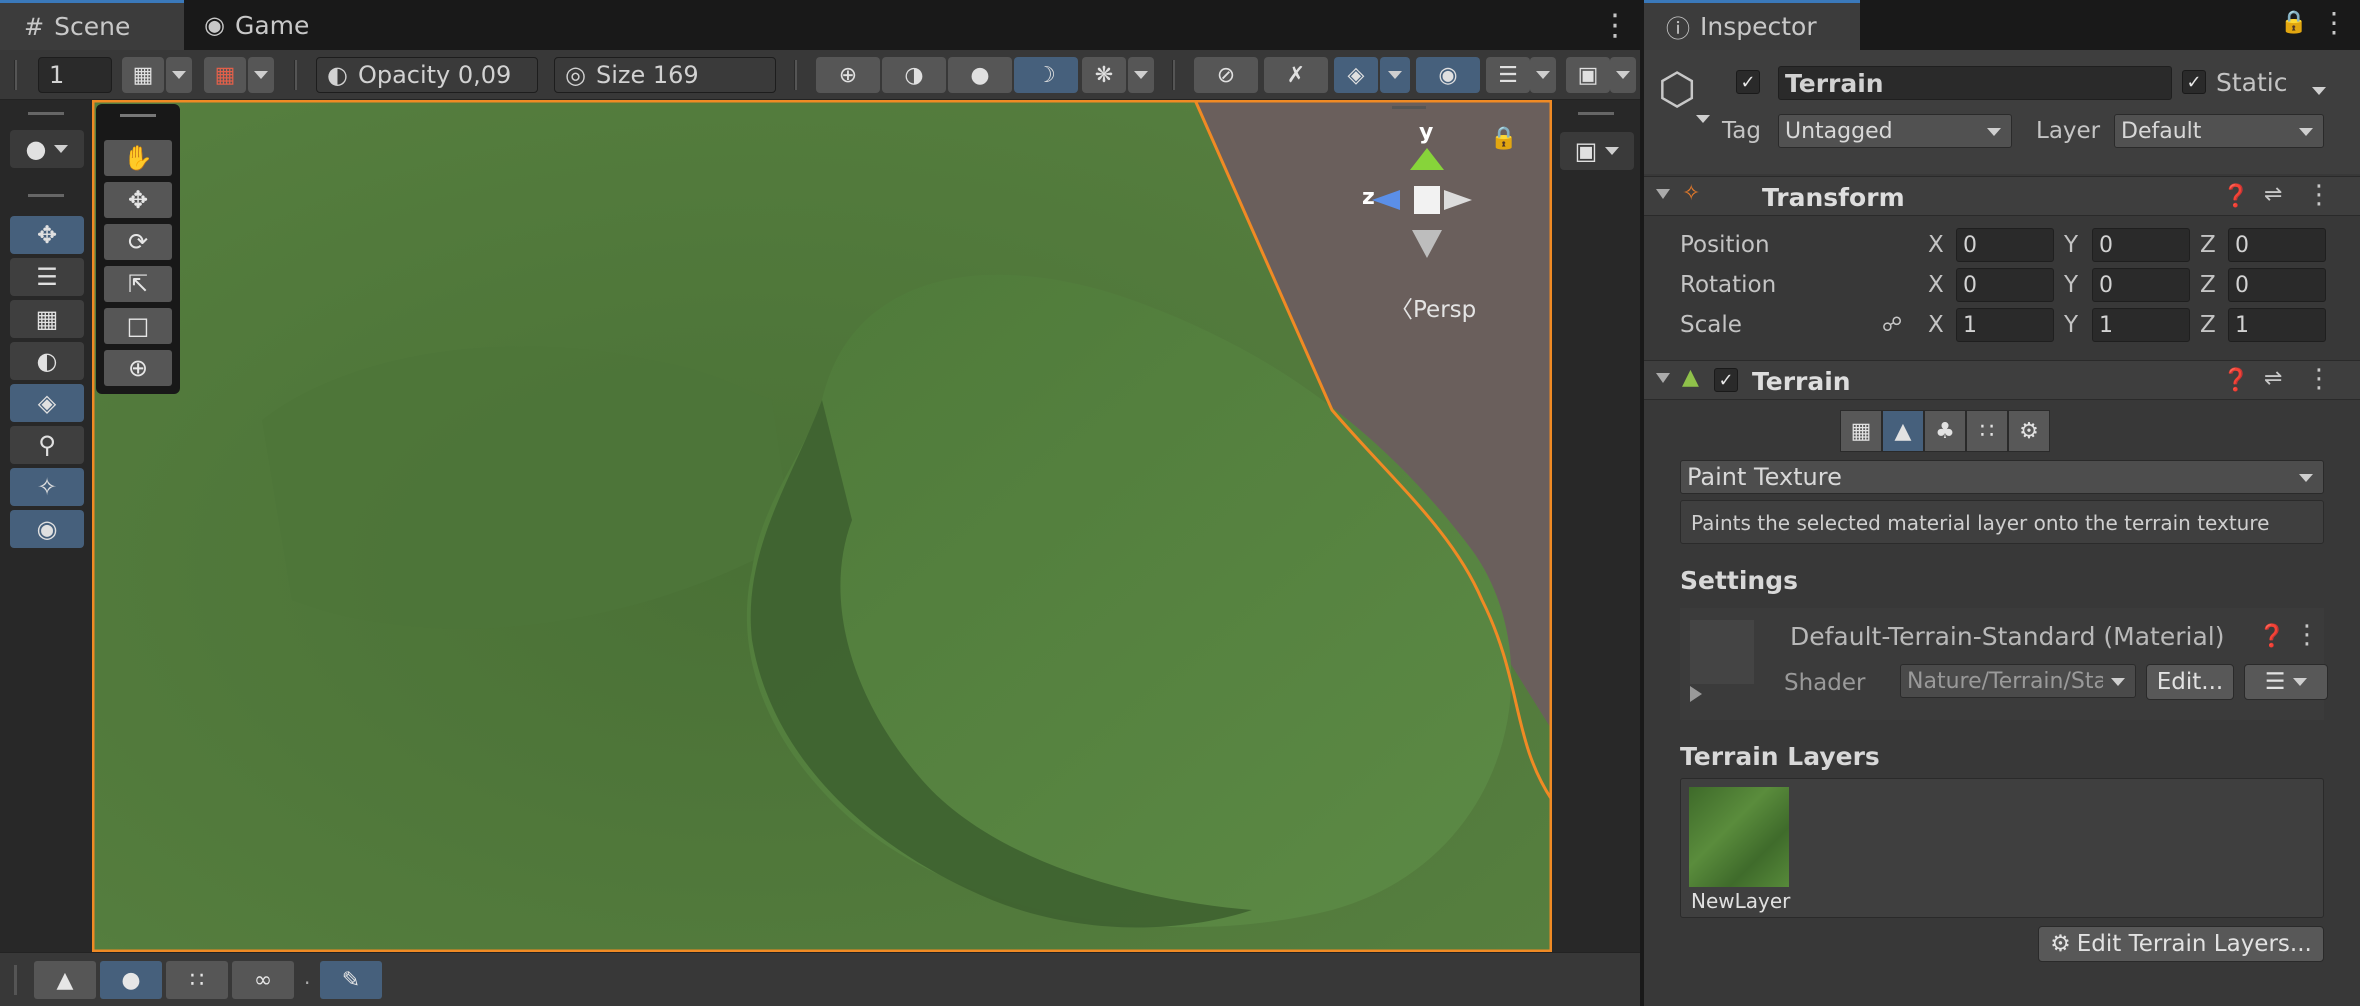 This screenshot has width=2360, height=1006. Describe the element at coordinates (65, 980) in the screenshot. I see `terrain-sculpt-icon: ▲` at that location.